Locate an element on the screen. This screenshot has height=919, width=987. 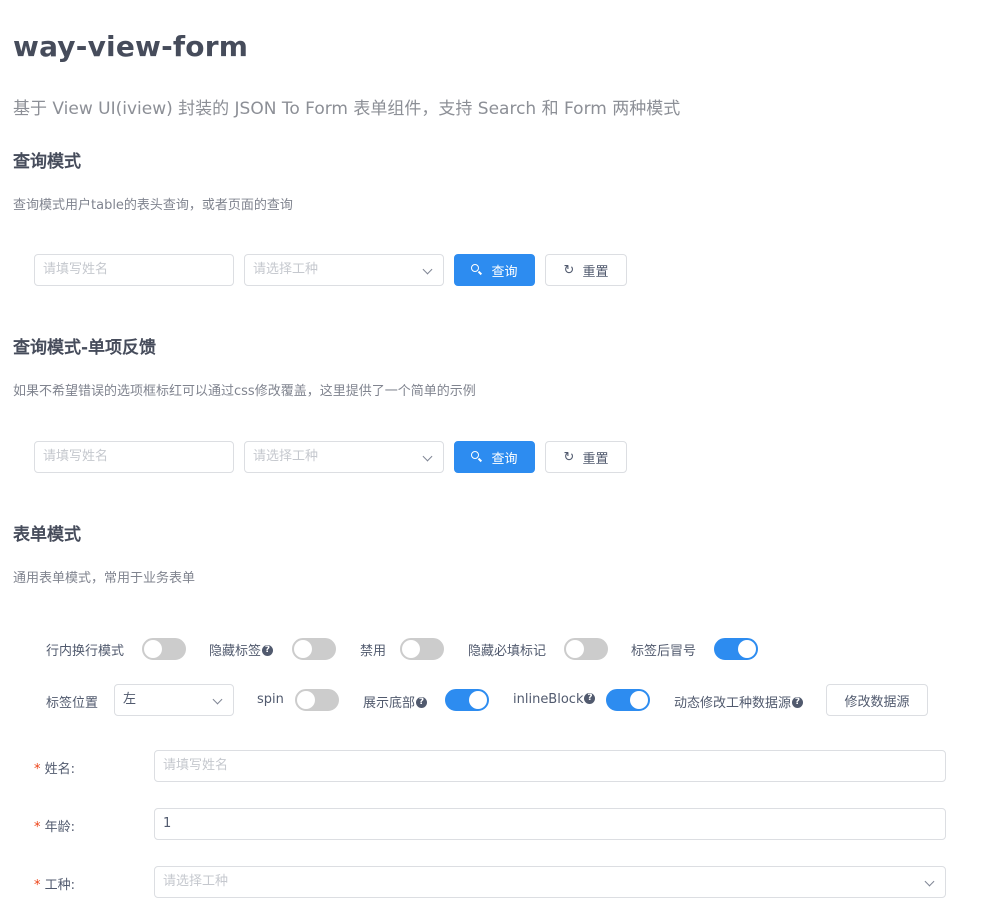
option-label-hide-label: 隐藏标签? is located at coordinates (241, 649).